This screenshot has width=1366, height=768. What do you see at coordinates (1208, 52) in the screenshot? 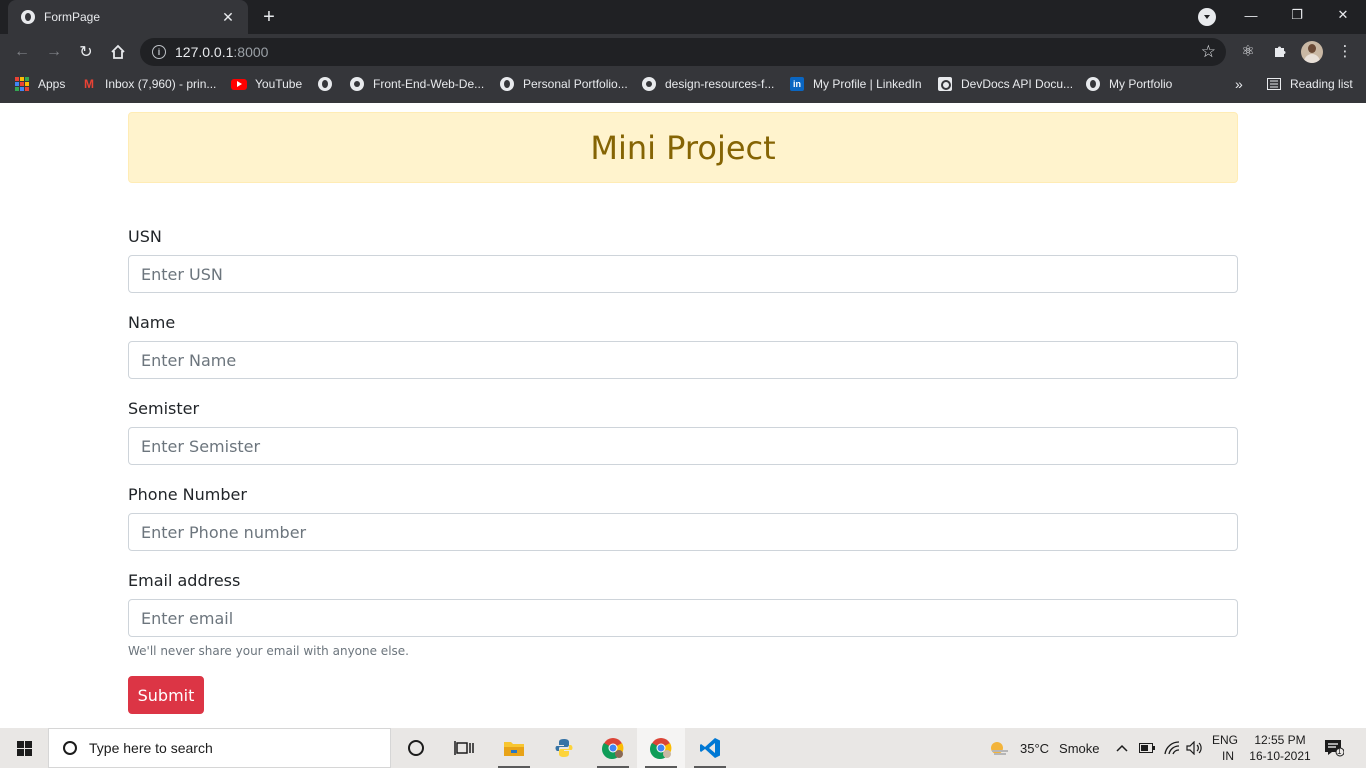
I see `bookmark-star-icon: ☆` at bounding box center [1208, 52].